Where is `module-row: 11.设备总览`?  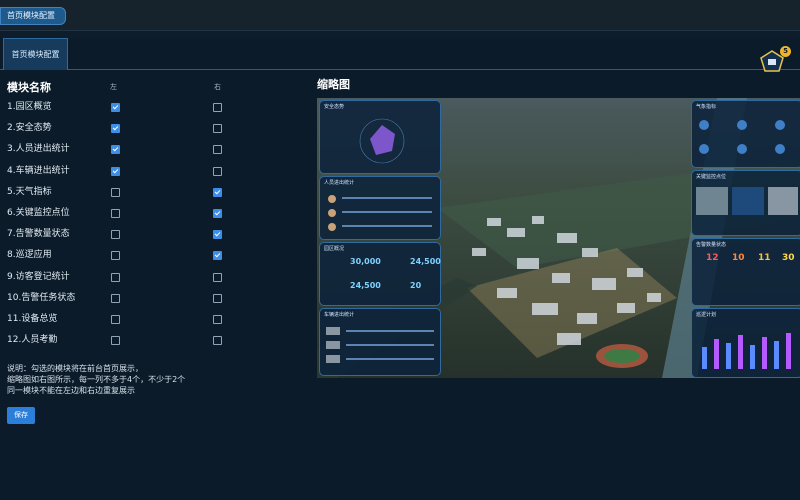
module-row: 11.设备总览 is located at coordinates (117, 320).